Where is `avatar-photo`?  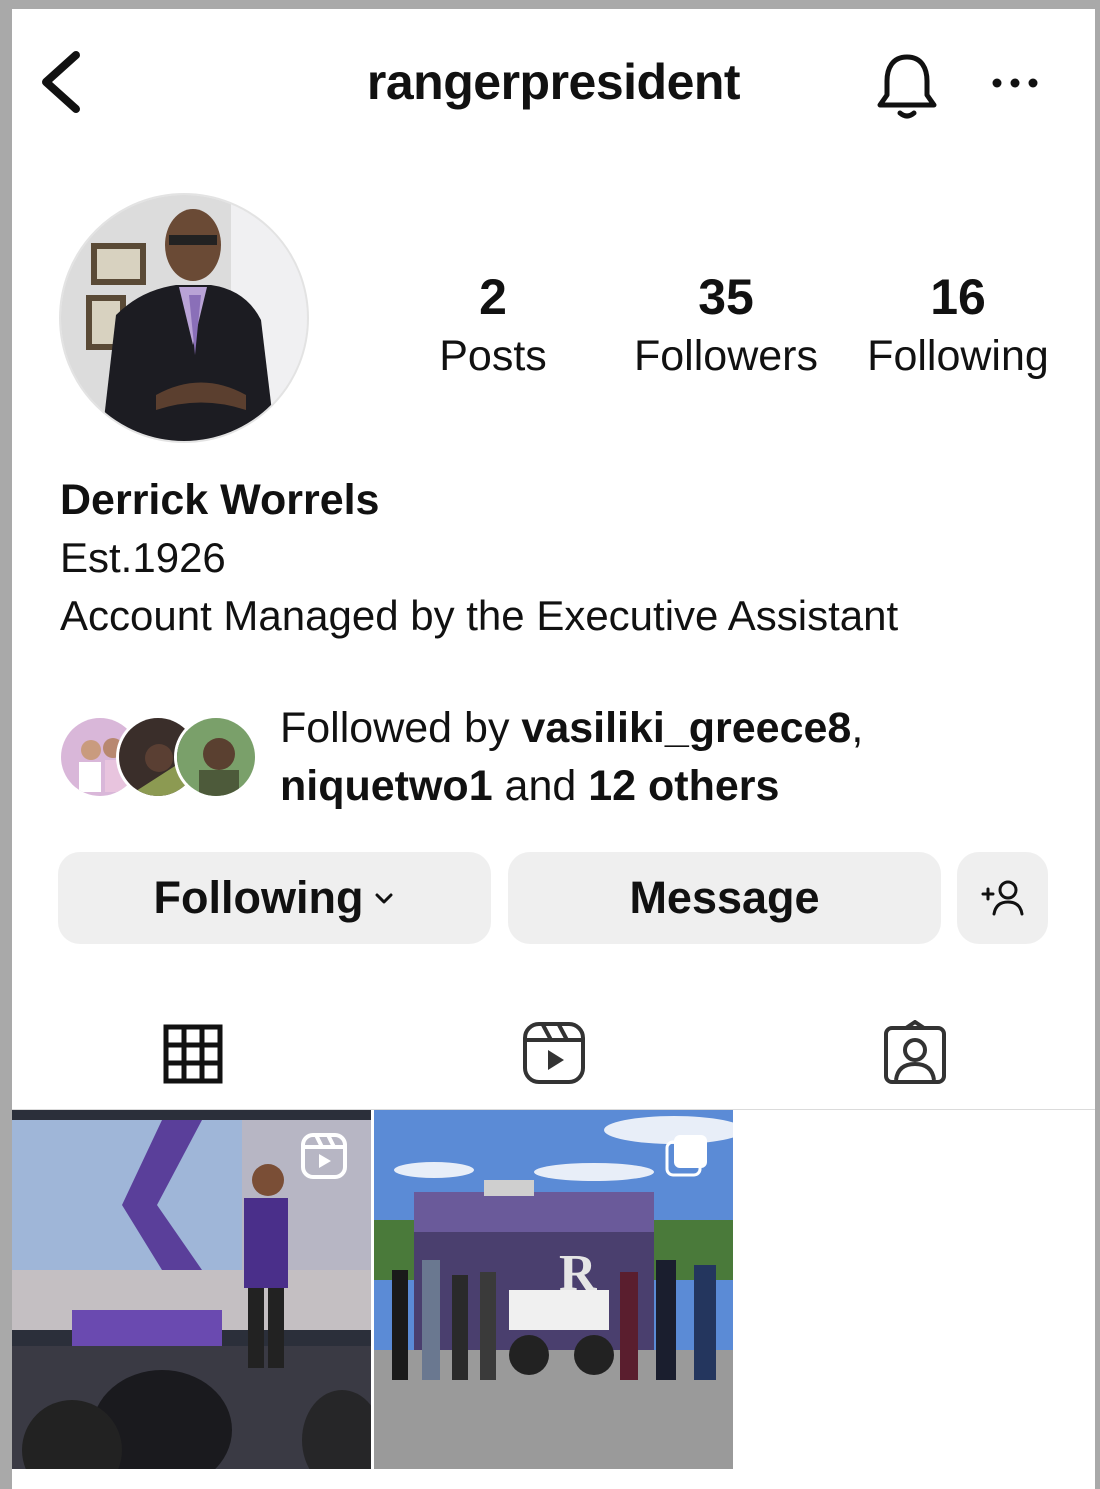
avatar-photo is located at coordinates (184, 318).